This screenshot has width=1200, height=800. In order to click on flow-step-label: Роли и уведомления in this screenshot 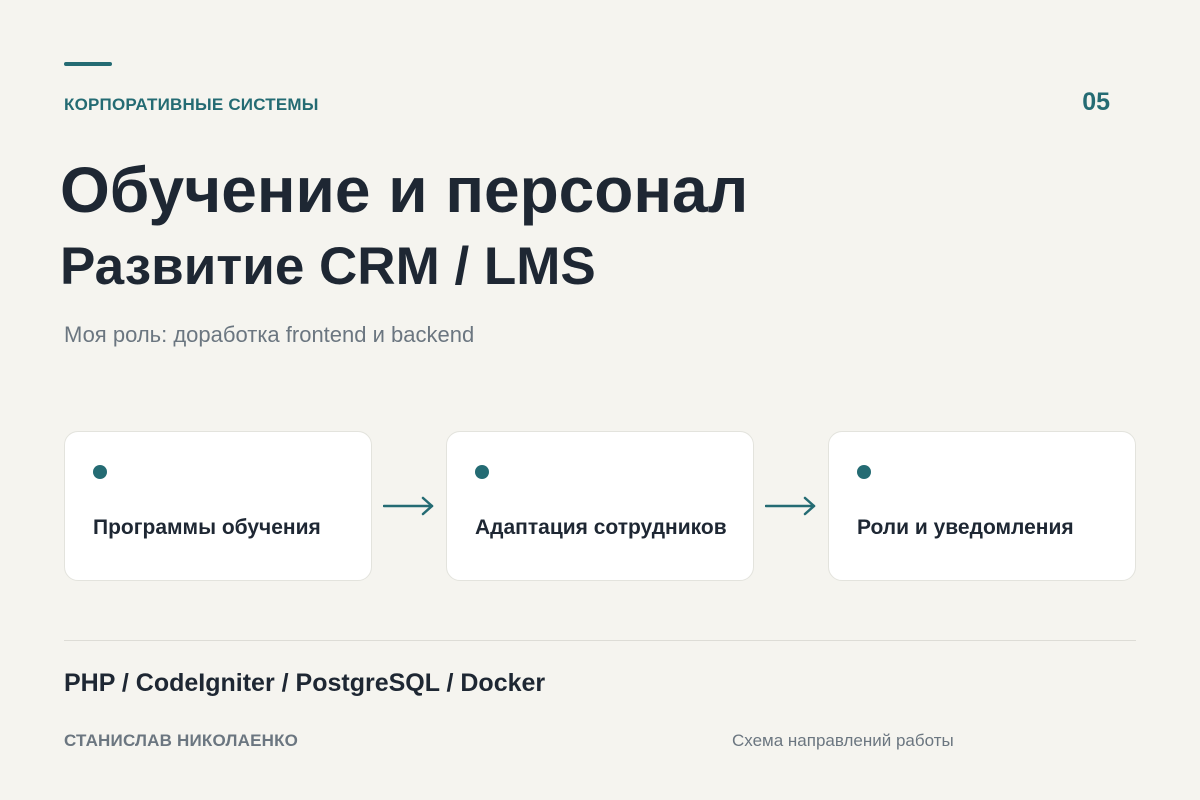, I will do `click(965, 527)`.